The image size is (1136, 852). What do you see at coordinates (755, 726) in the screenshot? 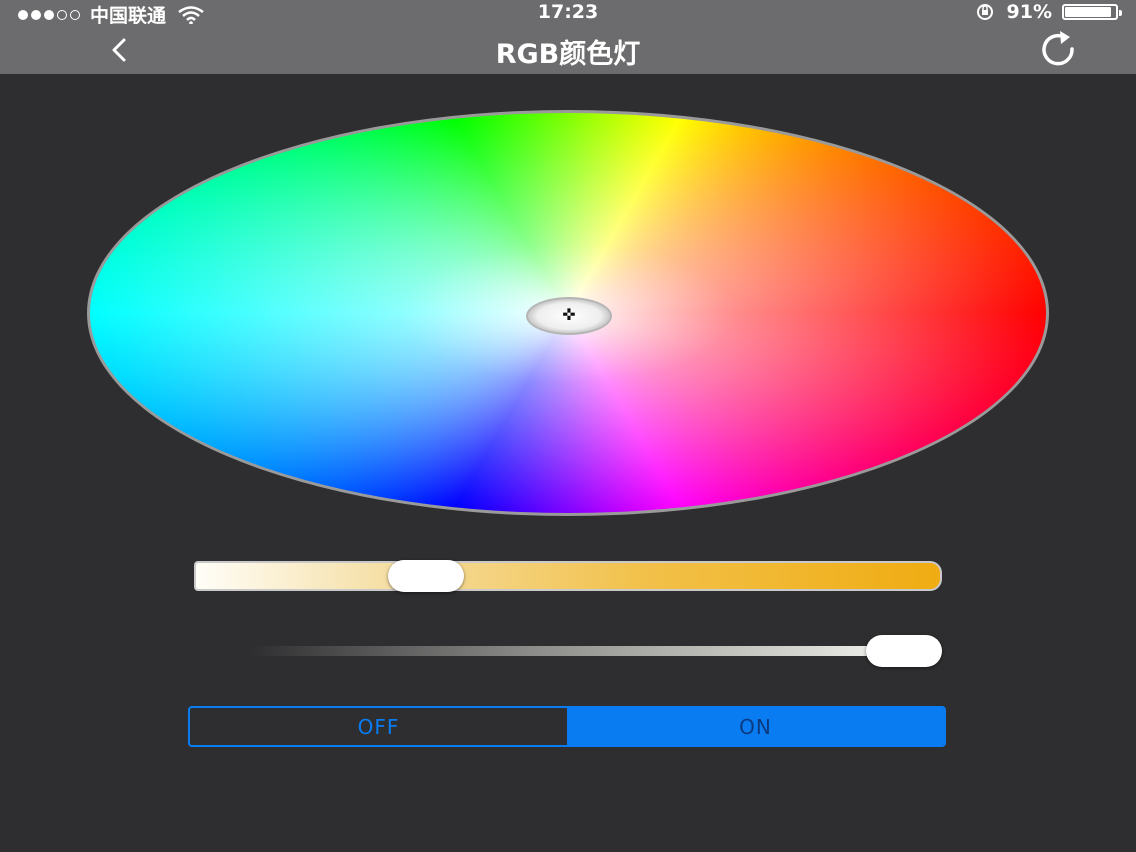
I see `power-on-button: ON` at bounding box center [755, 726].